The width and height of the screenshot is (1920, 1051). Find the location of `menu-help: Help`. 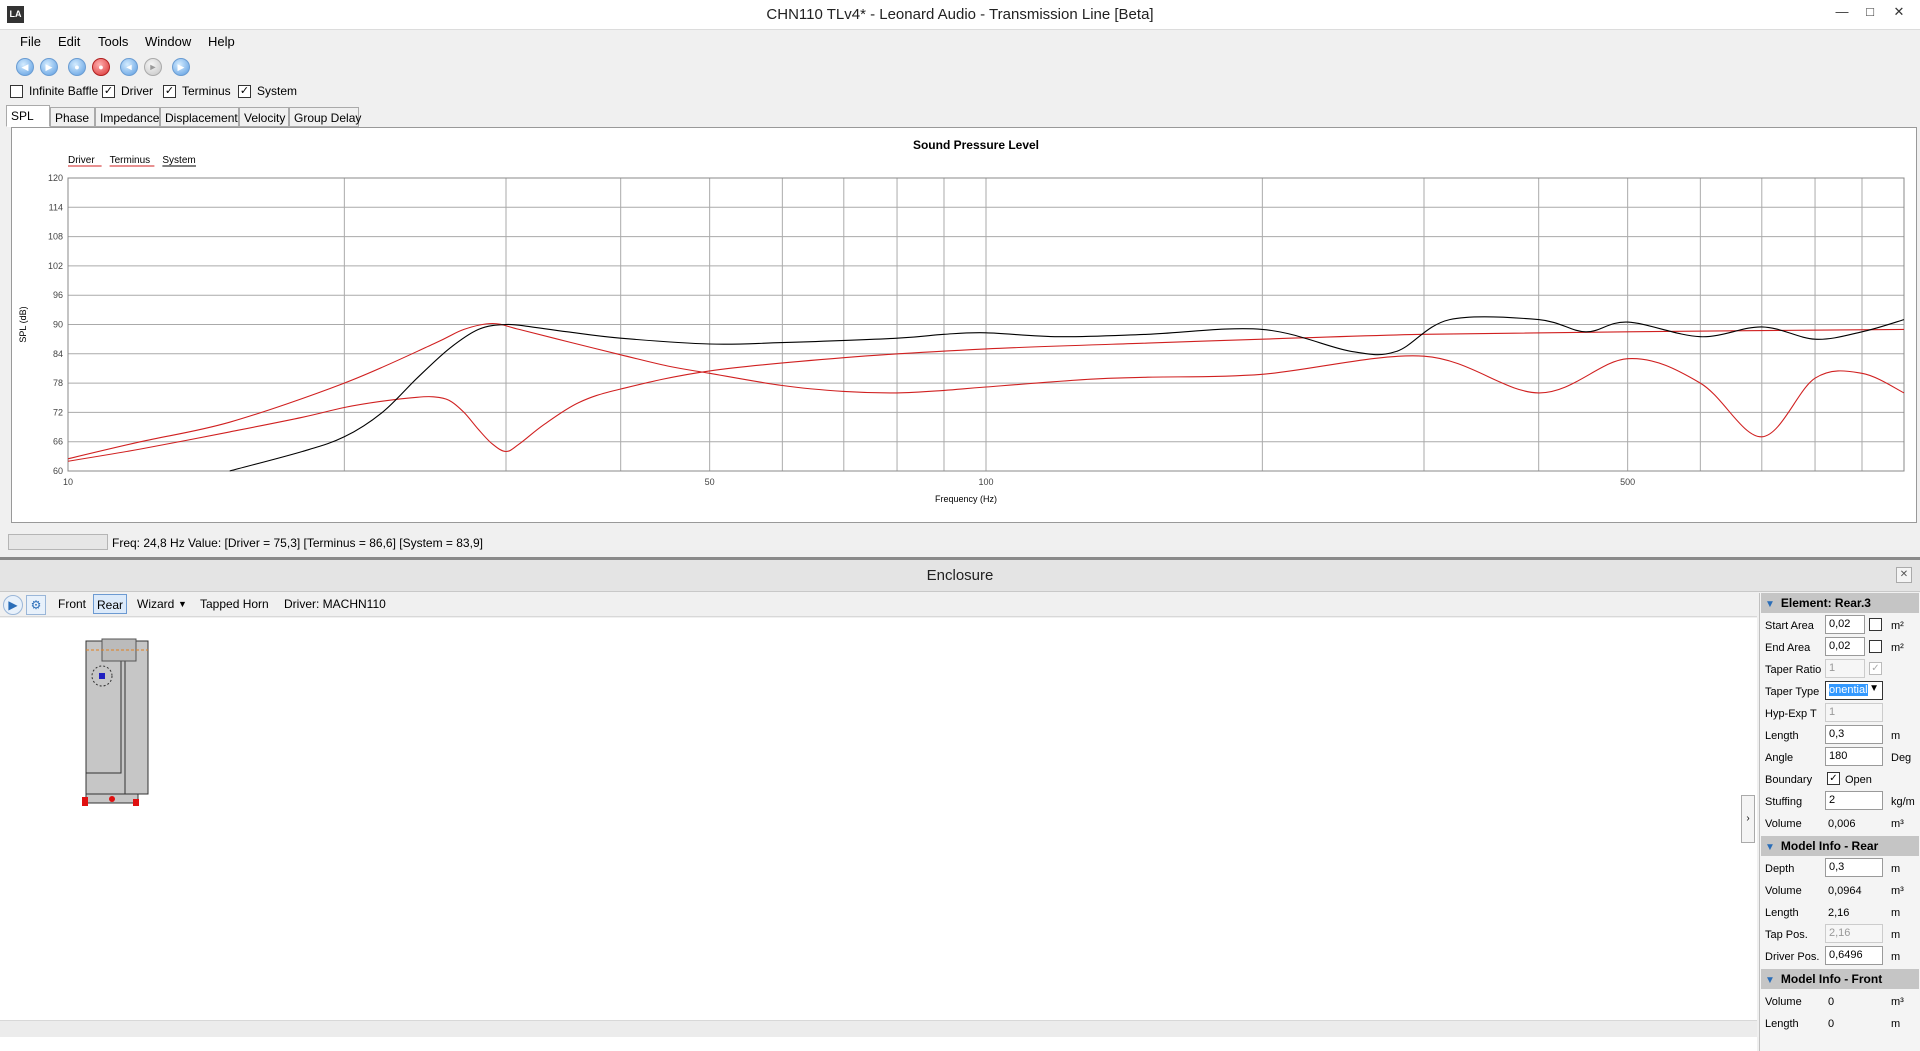

menu-help: Help is located at coordinates (221, 41).